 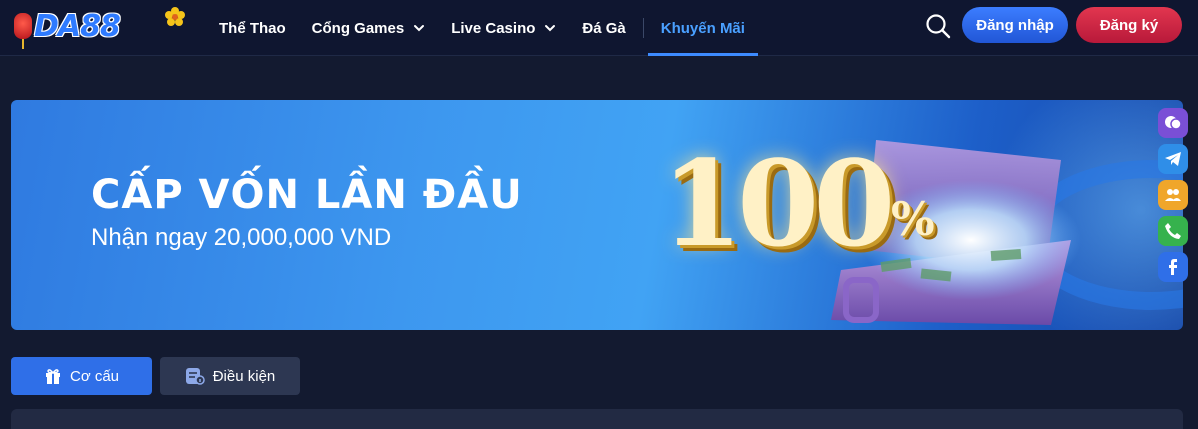 I want to click on hundred-number: 100, so click(x=778, y=203).